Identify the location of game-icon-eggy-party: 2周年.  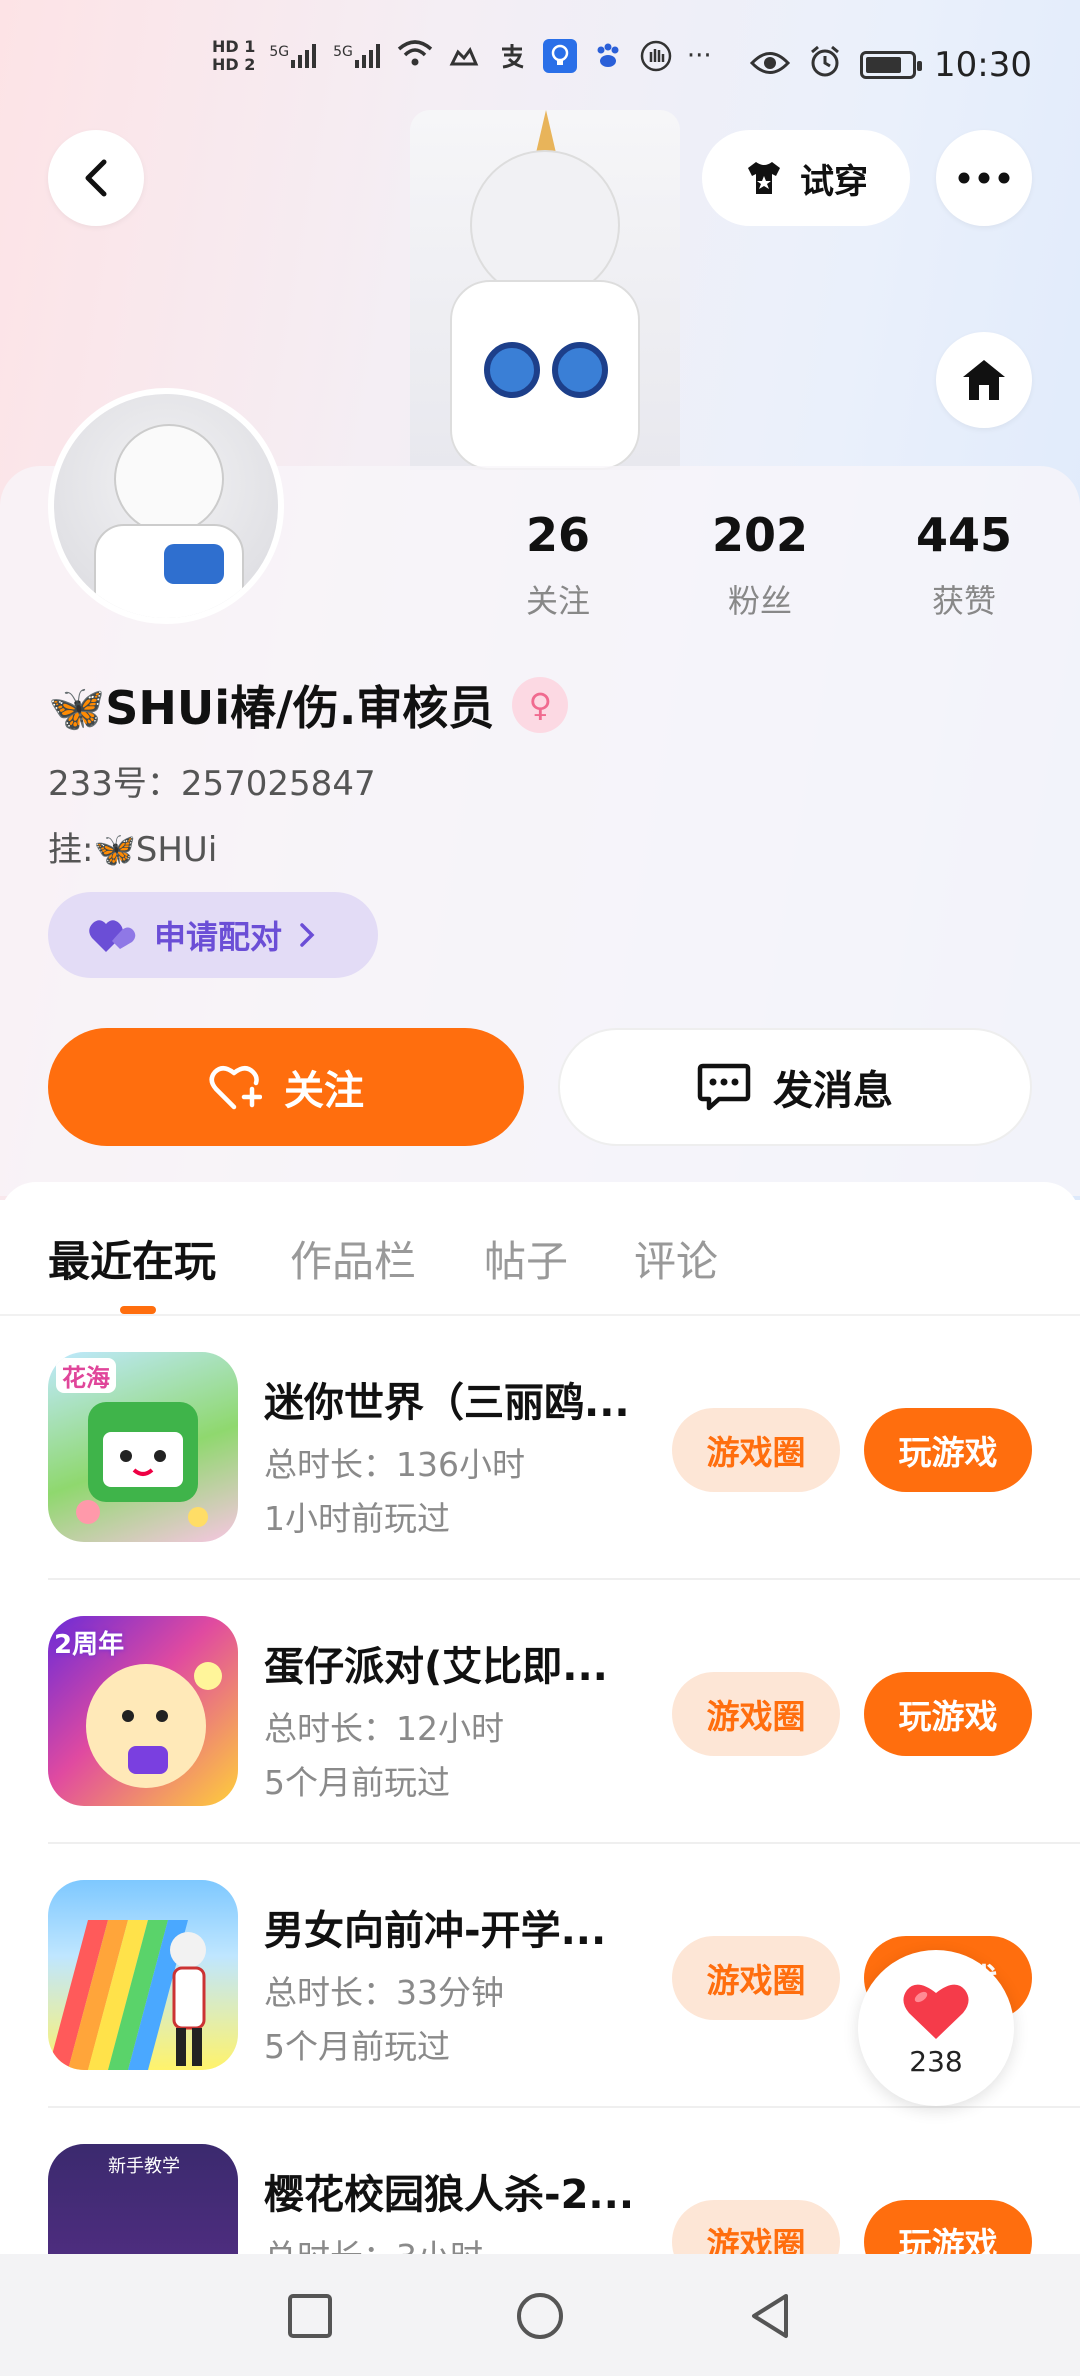
(143, 1711).